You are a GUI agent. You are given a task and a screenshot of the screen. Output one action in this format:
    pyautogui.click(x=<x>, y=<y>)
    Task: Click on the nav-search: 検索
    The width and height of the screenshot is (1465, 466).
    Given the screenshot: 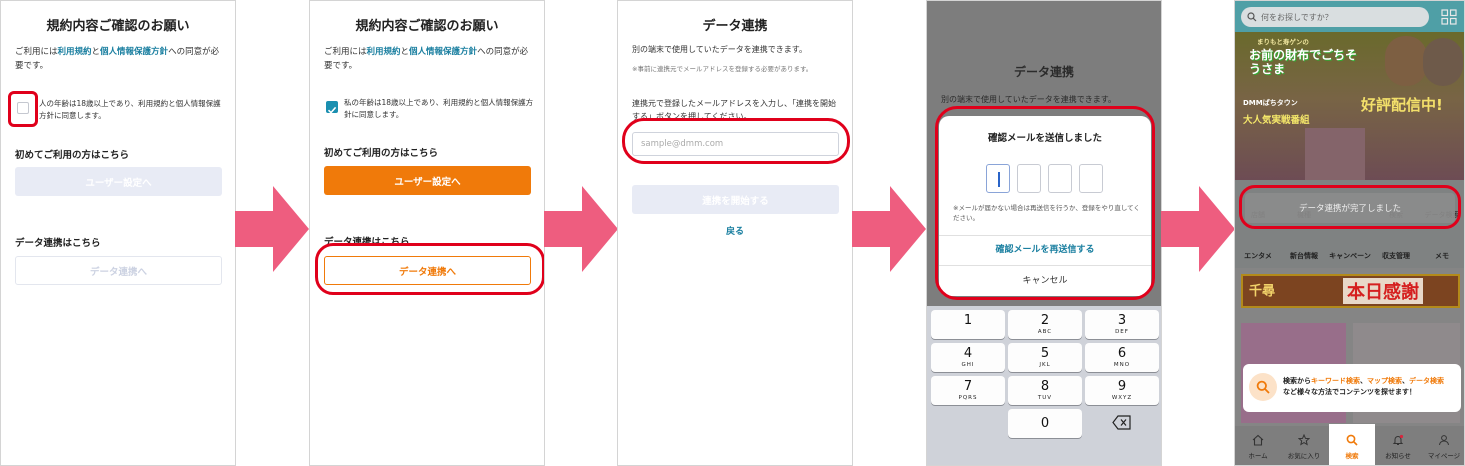 What is the action you would take?
    pyautogui.click(x=1352, y=445)
    